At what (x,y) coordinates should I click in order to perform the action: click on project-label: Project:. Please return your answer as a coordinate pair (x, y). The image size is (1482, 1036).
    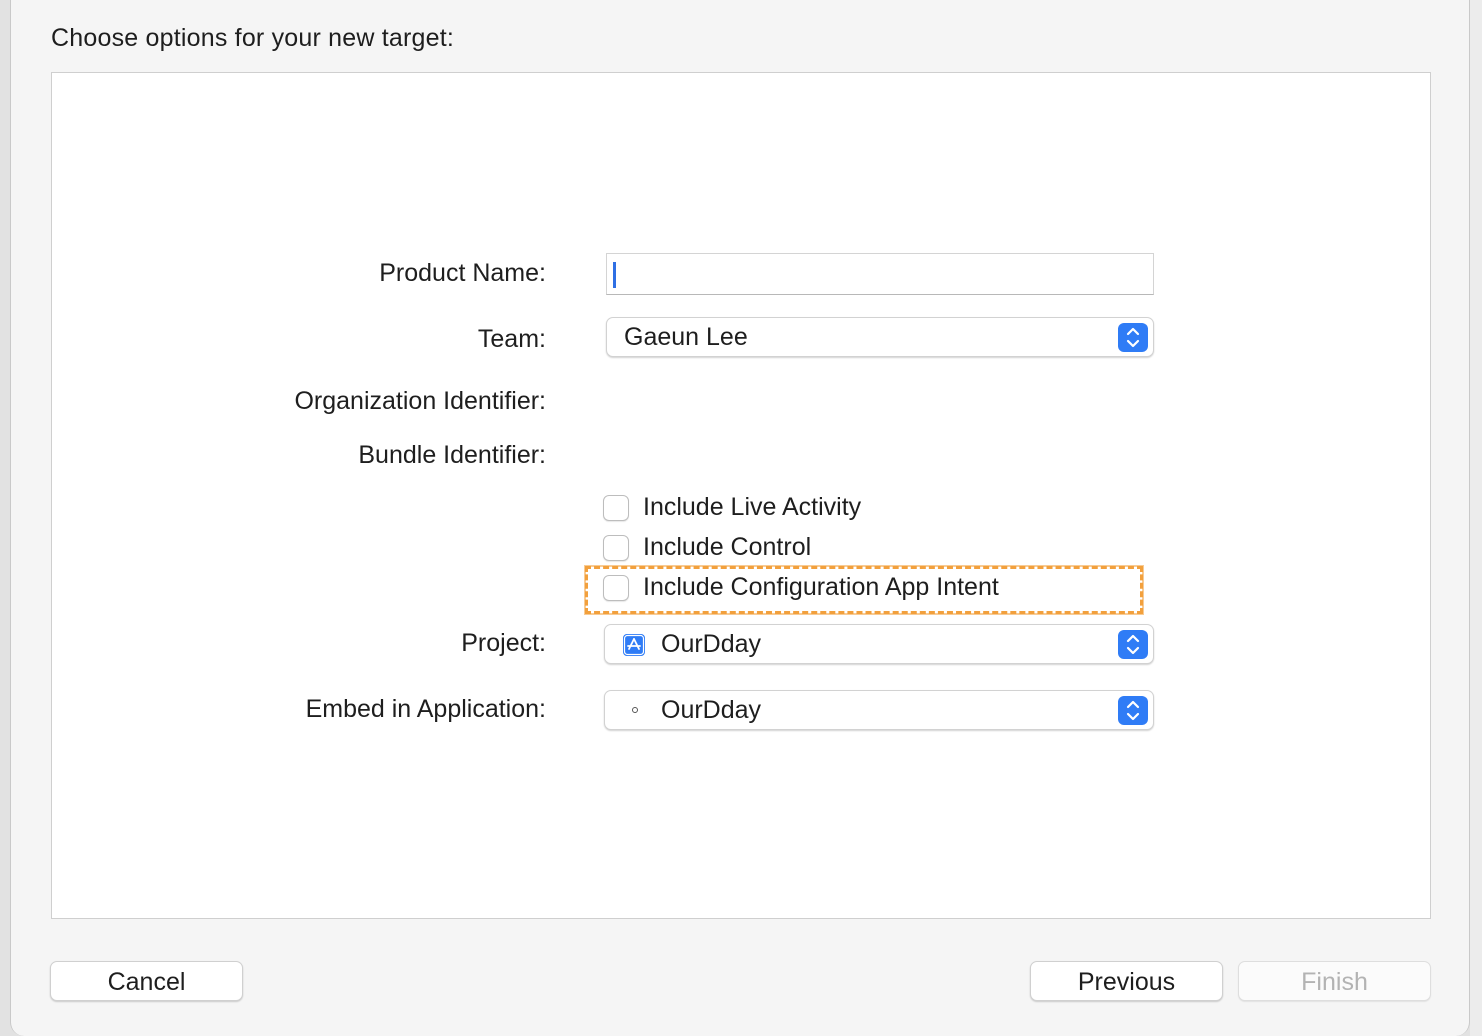
    Looking at the image, I should click on (503, 643).